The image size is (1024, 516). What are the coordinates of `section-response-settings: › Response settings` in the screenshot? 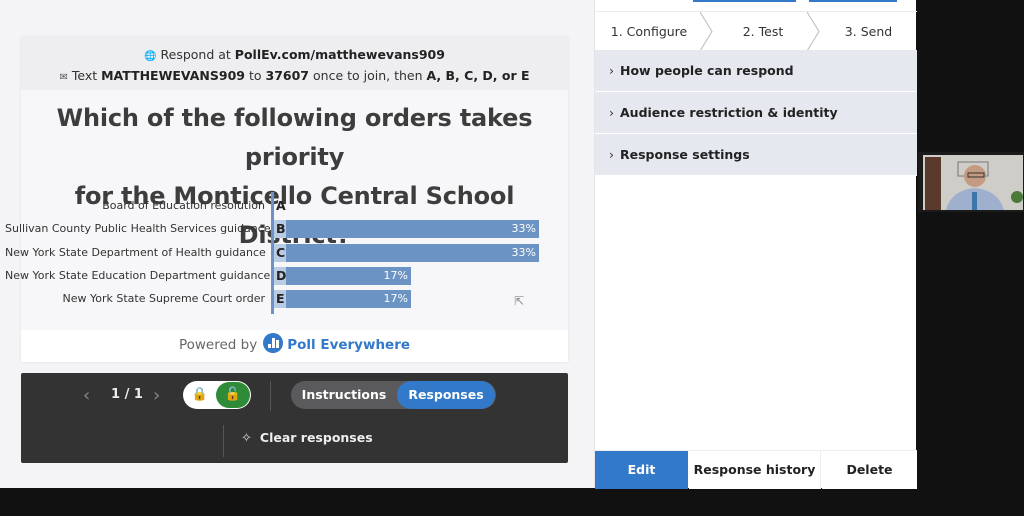 It's located at (756, 155).